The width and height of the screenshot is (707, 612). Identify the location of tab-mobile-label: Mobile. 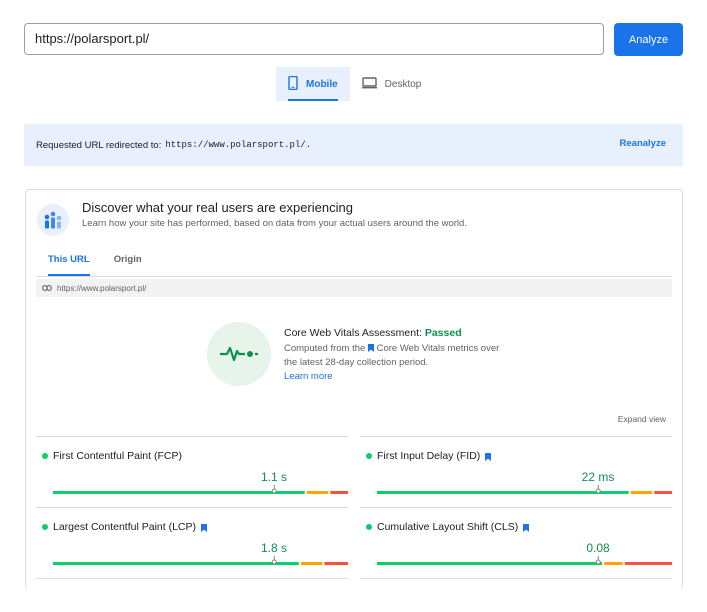
(322, 84).